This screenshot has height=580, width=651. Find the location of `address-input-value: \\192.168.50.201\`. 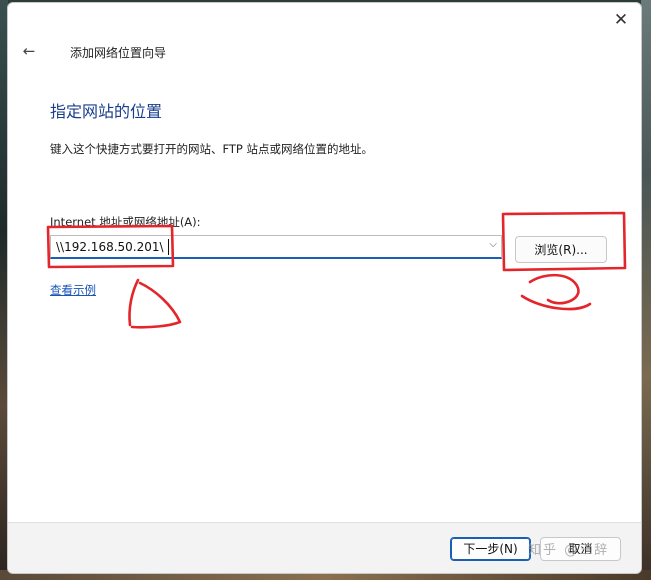

address-input-value: \\192.168.50.201\ is located at coordinates (110, 247).